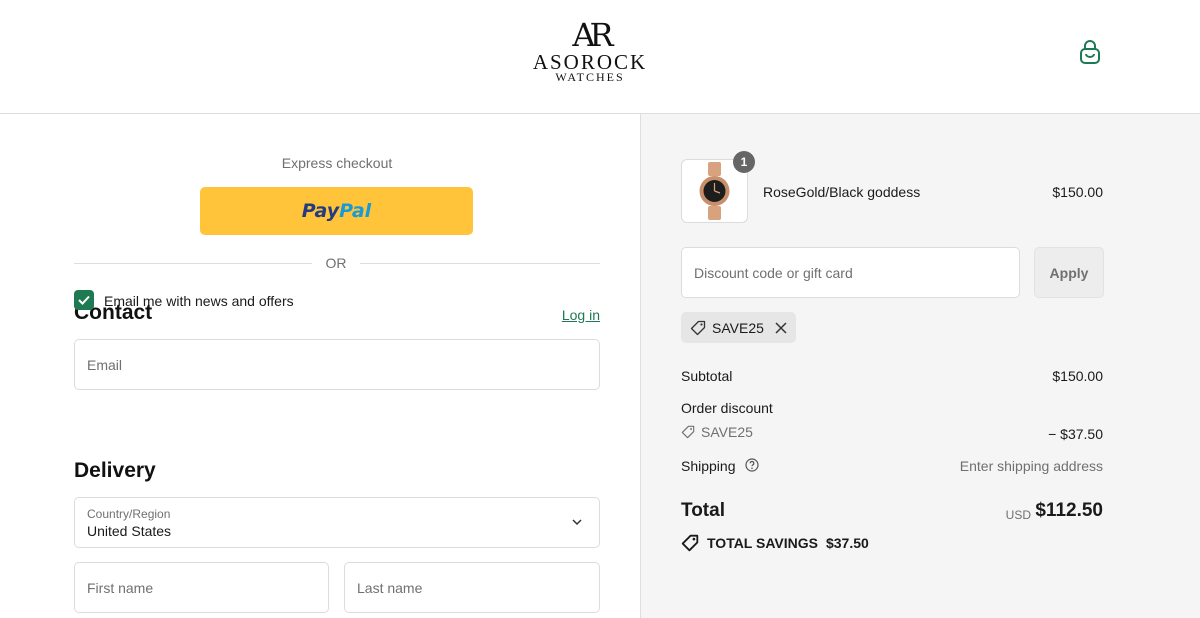 Image resolution: width=1200 pixels, height=618 pixels. I want to click on paypal-text-pal: Pal, so click(355, 211).